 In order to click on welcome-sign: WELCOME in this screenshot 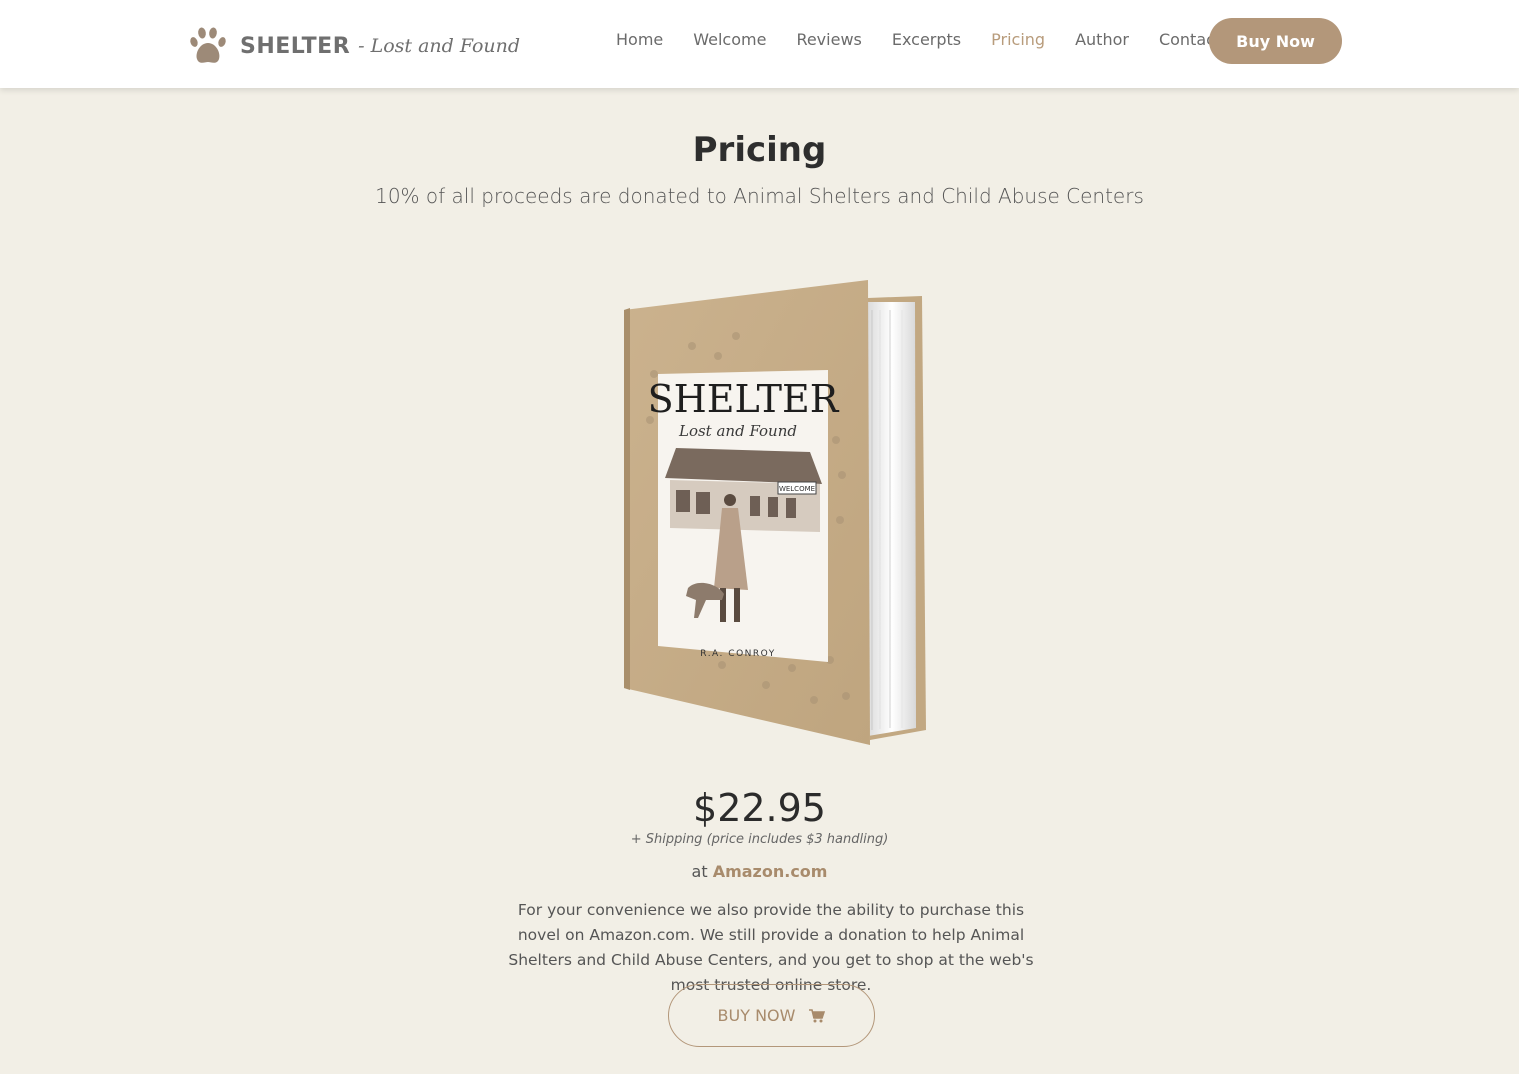, I will do `click(797, 489)`.